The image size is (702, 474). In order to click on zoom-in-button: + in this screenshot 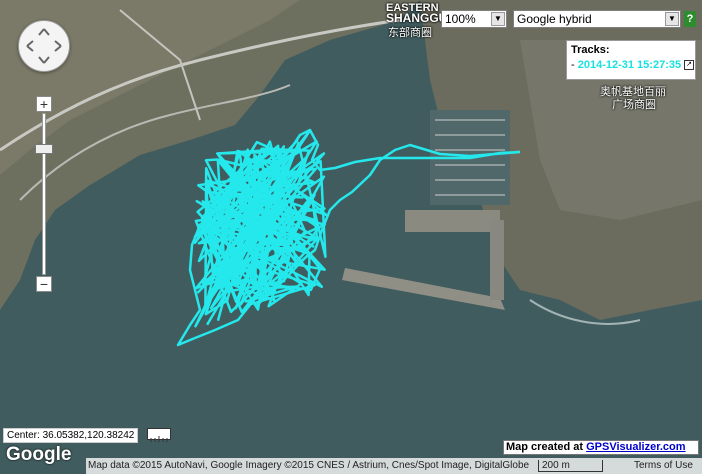, I will do `click(44, 104)`.